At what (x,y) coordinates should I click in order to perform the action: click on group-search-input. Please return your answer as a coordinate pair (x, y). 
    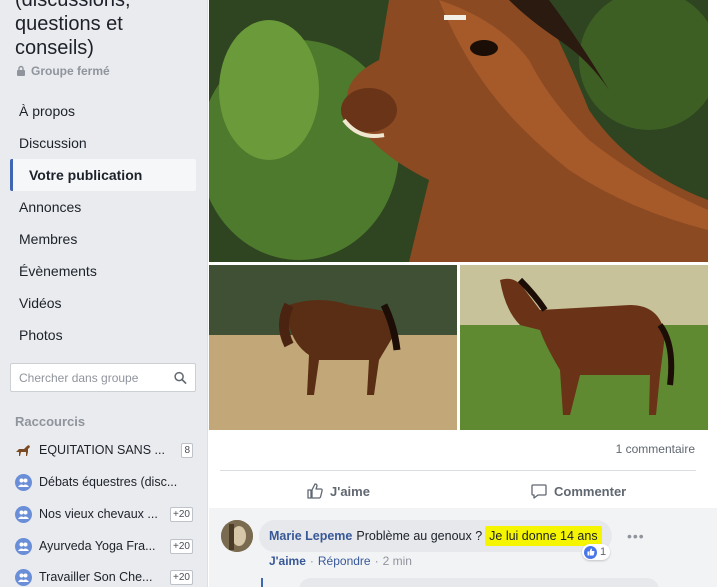
    Looking at the image, I should click on (96, 377).